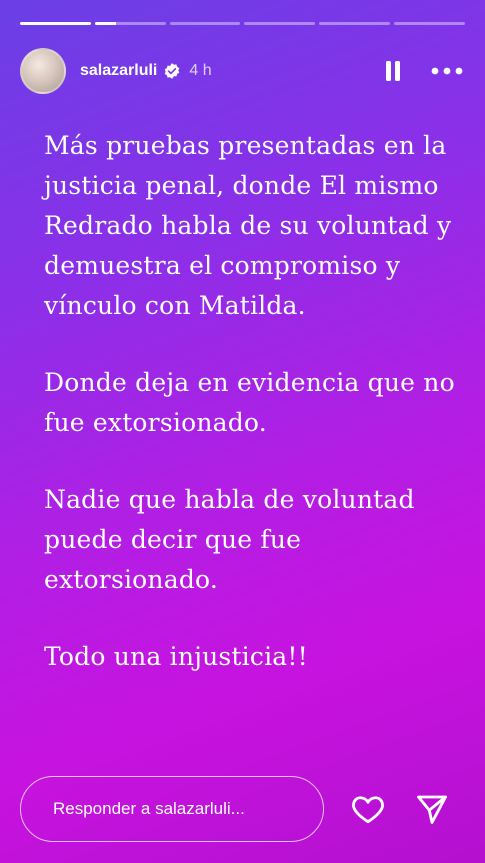 This screenshot has height=863, width=485. Describe the element at coordinates (43, 71) in the screenshot. I see `avatar` at that location.